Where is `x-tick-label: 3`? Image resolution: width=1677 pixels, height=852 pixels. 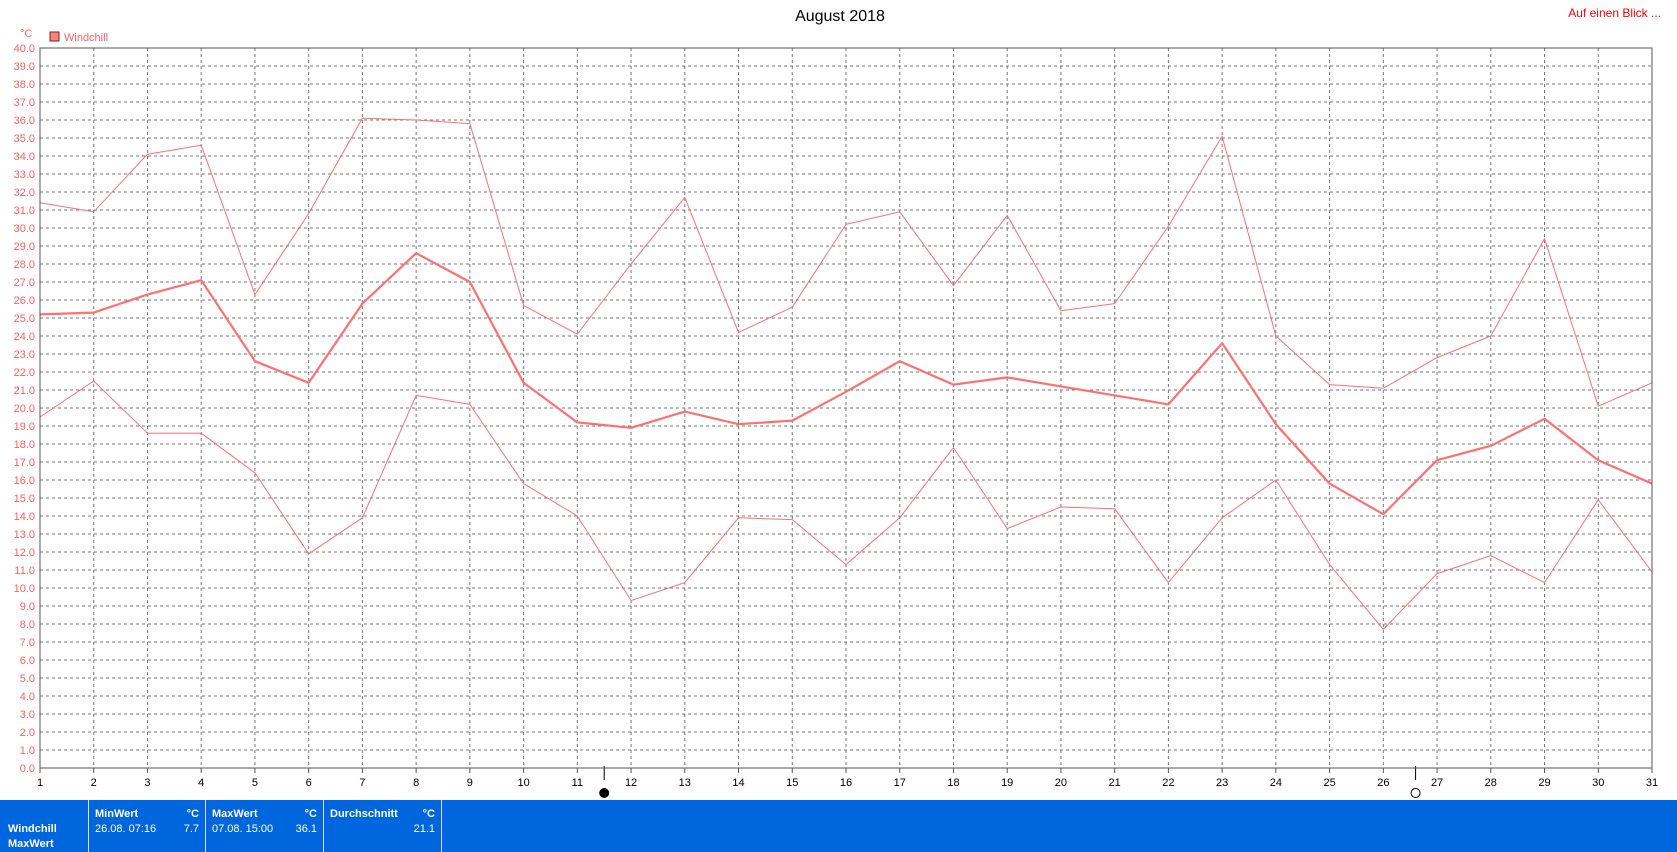
x-tick-label: 3 is located at coordinates (147, 783).